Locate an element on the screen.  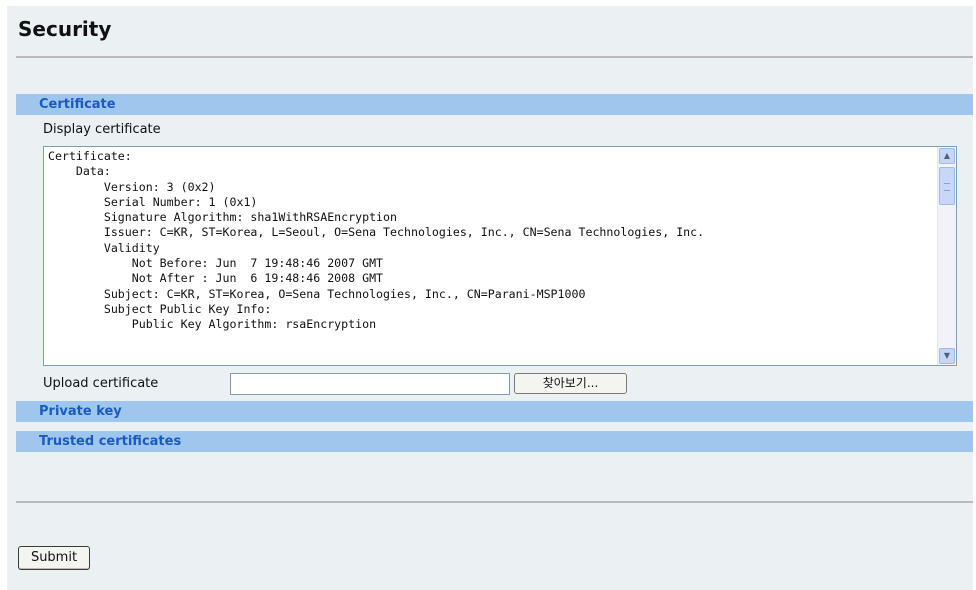
scrollbar-thumb is located at coordinates (947, 186).